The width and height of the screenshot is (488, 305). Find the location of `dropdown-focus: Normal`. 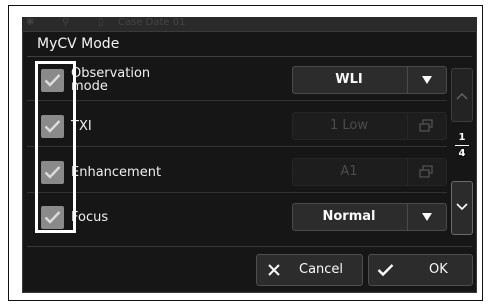

dropdown-focus: Normal is located at coordinates (369, 217).